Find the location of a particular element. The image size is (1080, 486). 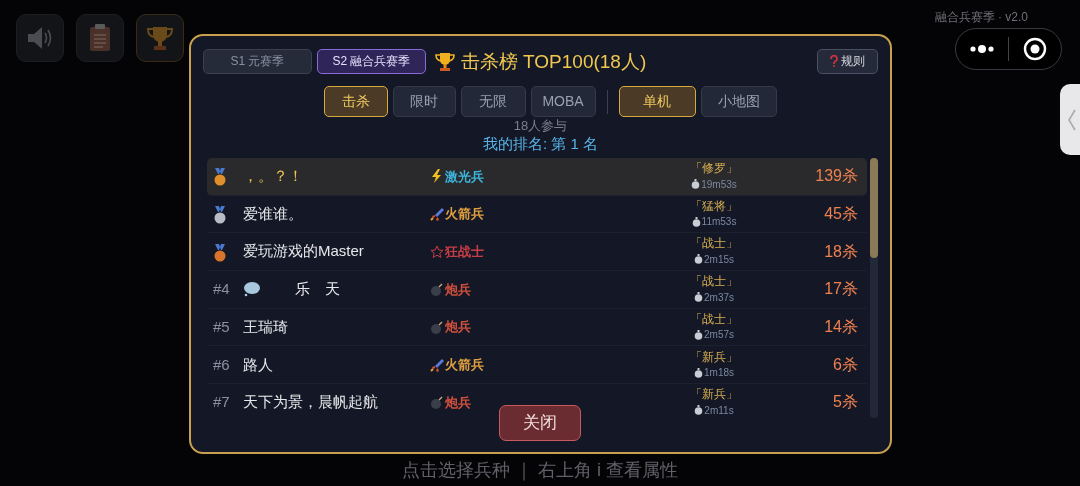

leaderboard-row: ，。？！ 激光兵 「修罗」 19m53s 139杀 is located at coordinates (537, 177).